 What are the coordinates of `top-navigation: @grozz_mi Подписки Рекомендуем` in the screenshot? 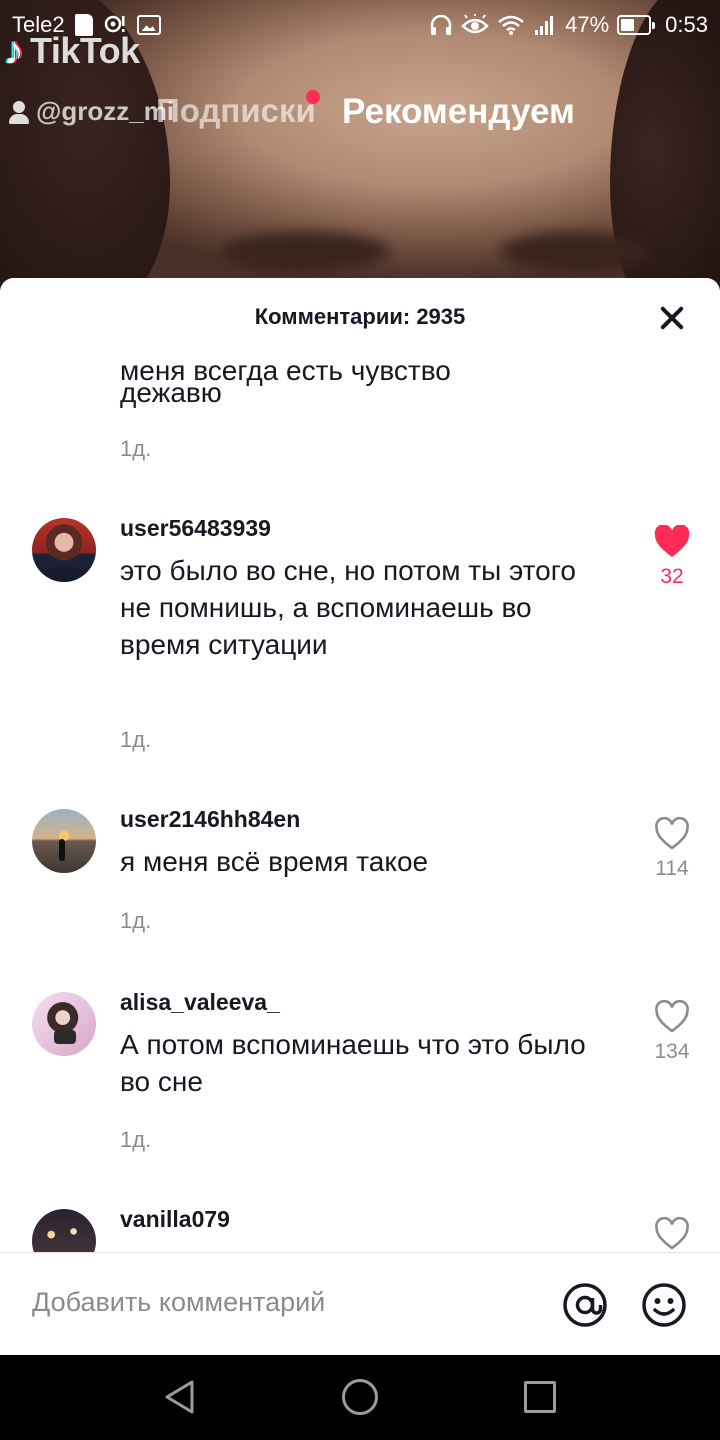 It's located at (360, 113).